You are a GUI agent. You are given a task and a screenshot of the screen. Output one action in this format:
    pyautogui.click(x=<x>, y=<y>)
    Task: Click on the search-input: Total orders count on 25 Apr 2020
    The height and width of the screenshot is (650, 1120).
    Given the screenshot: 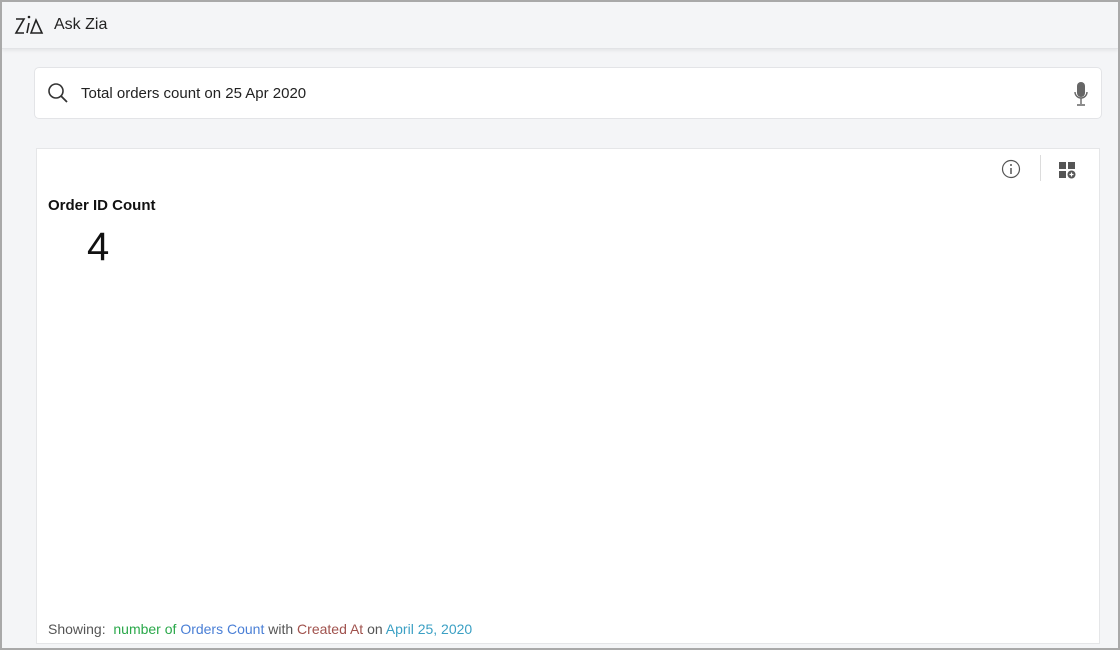 What is the action you would take?
    pyautogui.click(x=193, y=93)
    